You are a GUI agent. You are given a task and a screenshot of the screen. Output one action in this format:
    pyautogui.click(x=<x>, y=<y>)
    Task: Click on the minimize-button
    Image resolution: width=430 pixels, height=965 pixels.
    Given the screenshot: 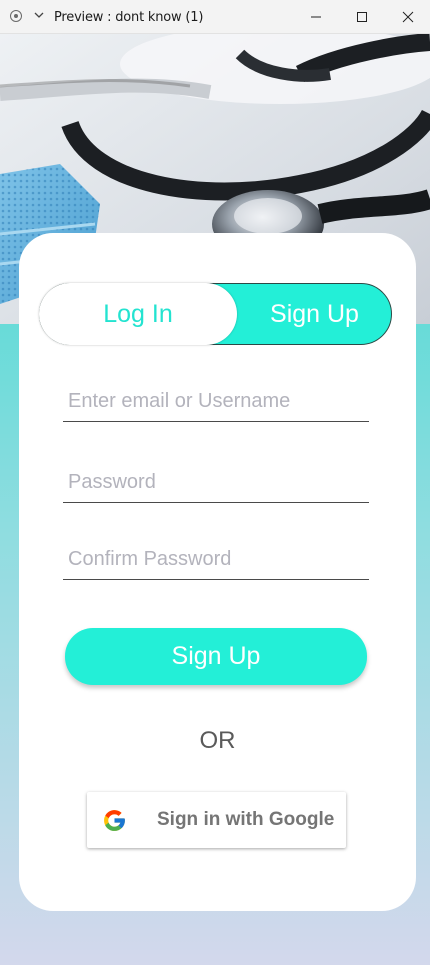 What is the action you would take?
    pyautogui.click(x=316, y=17)
    